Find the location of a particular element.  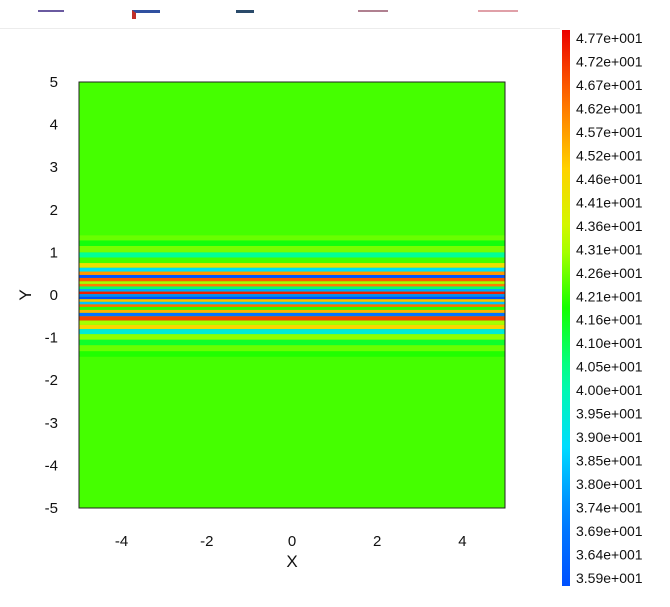

x-tick-label: 0 is located at coordinates (292, 541).